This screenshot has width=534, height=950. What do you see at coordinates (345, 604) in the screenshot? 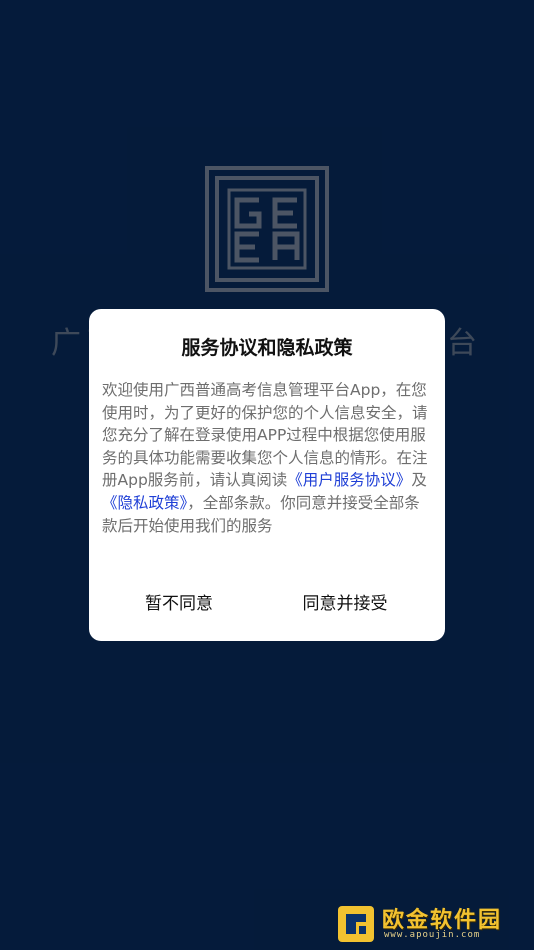
I see `accept-button: 同意并接受` at bounding box center [345, 604].